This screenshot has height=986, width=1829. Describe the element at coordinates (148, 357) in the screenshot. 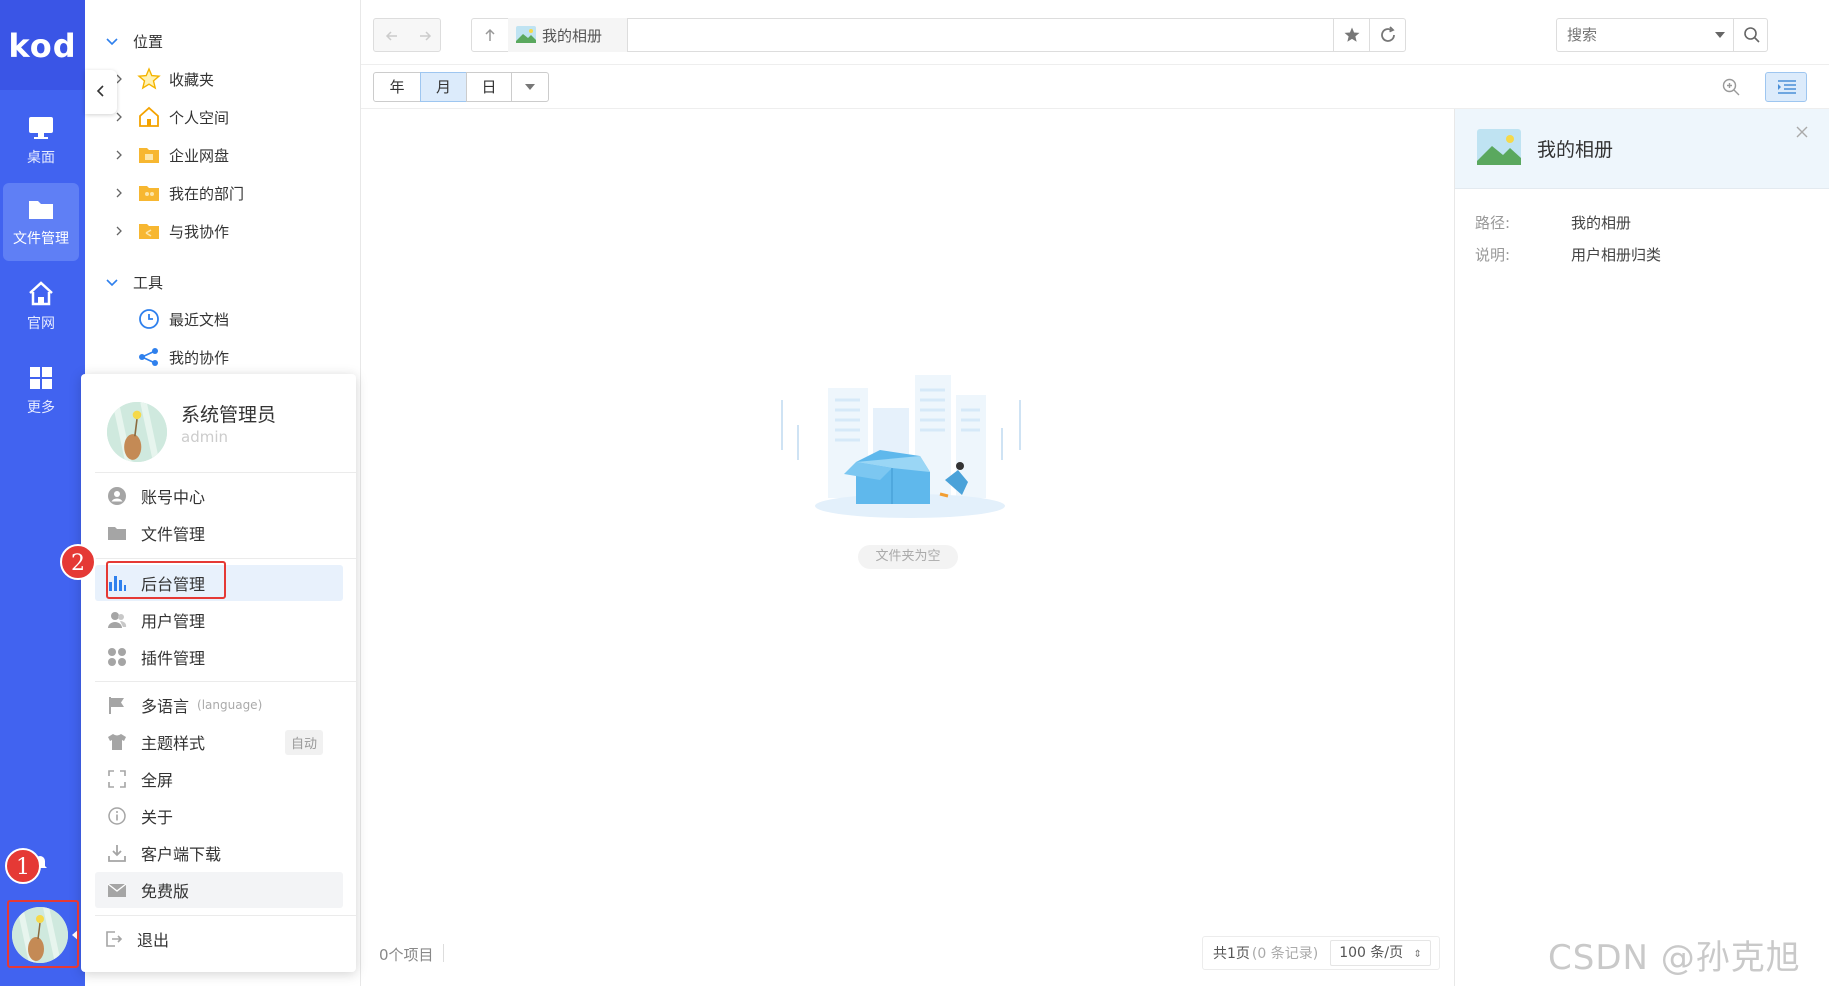

I see `share-icon` at that location.